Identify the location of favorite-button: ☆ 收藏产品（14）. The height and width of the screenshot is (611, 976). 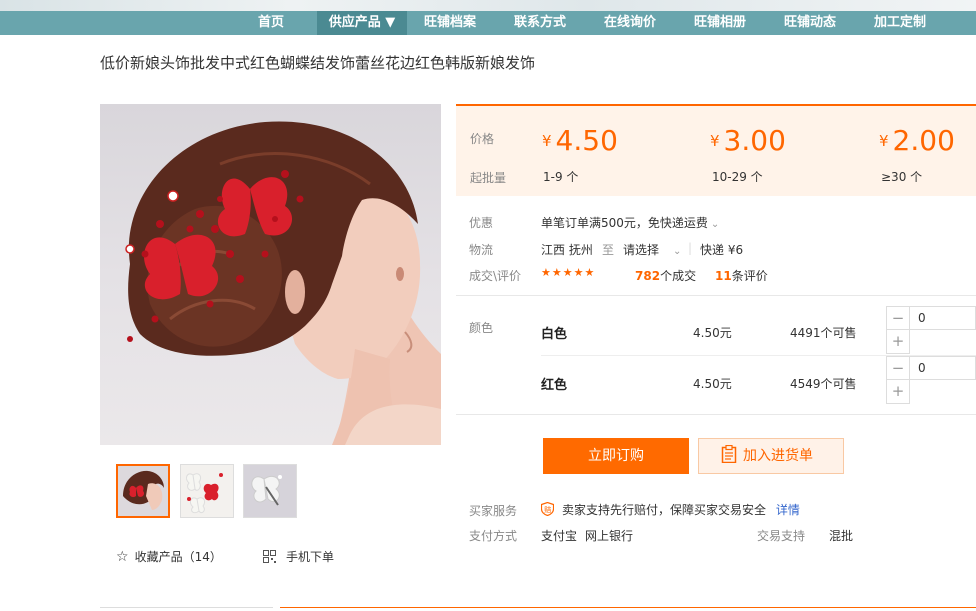
(169, 556).